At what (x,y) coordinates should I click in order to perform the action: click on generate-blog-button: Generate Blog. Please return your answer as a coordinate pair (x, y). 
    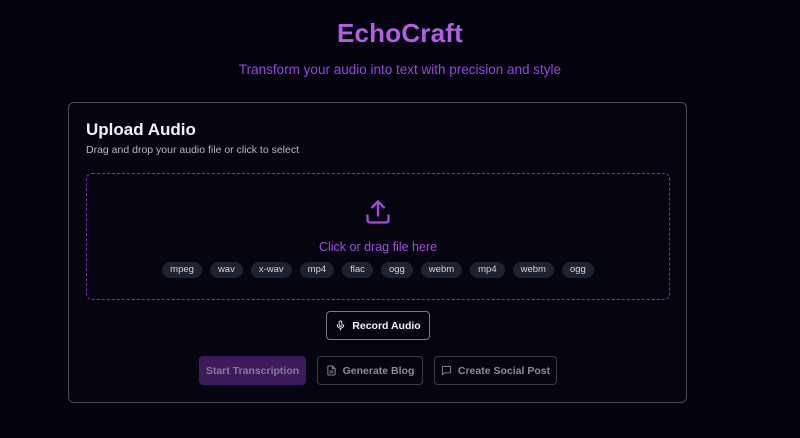
    Looking at the image, I should click on (370, 370).